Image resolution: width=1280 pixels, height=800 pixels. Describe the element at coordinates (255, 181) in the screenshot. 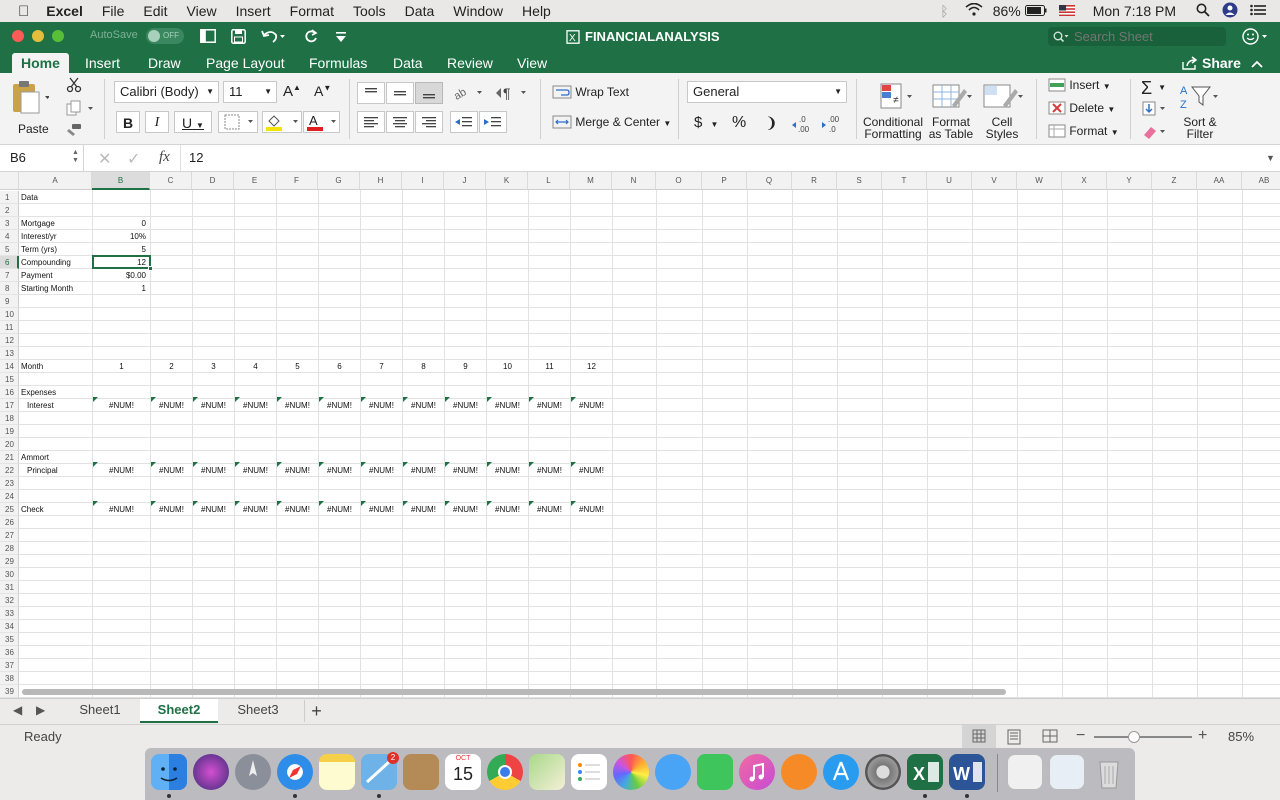

I see `column-header: E` at that location.